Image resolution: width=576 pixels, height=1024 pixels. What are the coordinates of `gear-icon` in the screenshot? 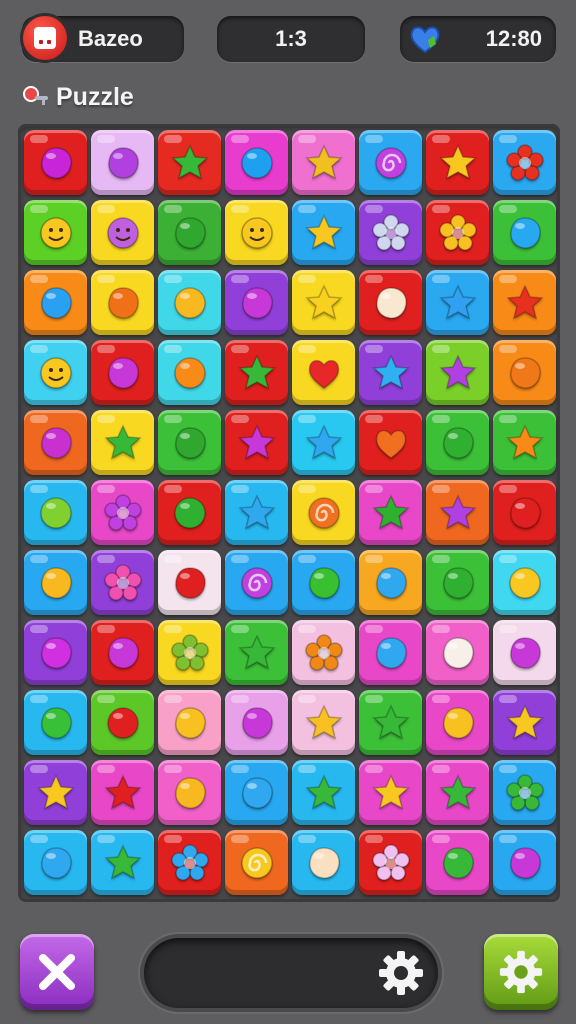 It's located at (401, 973).